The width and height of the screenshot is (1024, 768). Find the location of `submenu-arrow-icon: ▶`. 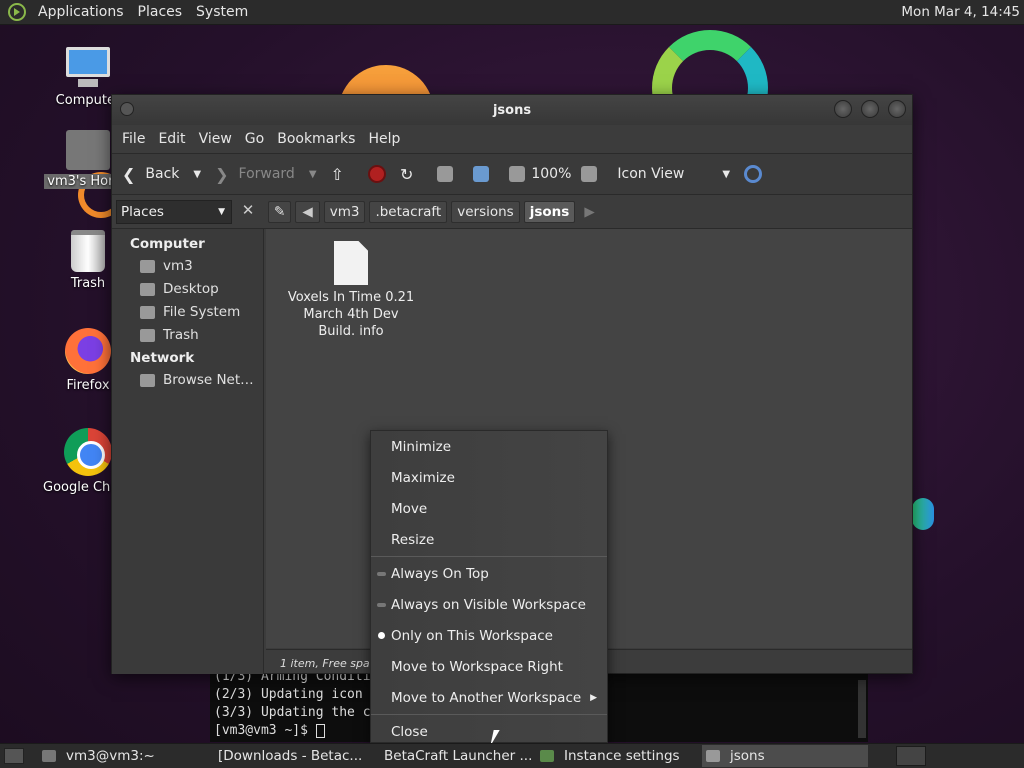

submenu-arrow-icon: ▶ is located at coordinates (593, 697).